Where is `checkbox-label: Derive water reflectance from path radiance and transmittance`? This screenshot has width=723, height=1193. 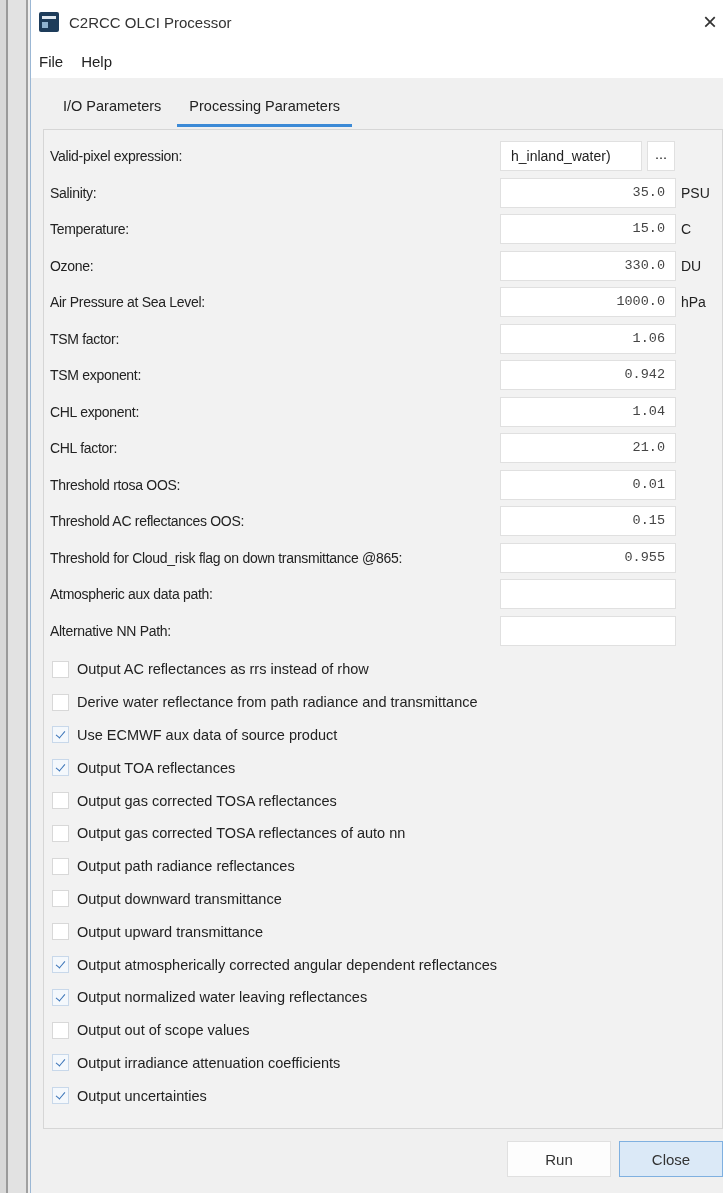
checkbox-label: Derive water reflectance from path radiance and transmittance is located at coordinates (277, 702).